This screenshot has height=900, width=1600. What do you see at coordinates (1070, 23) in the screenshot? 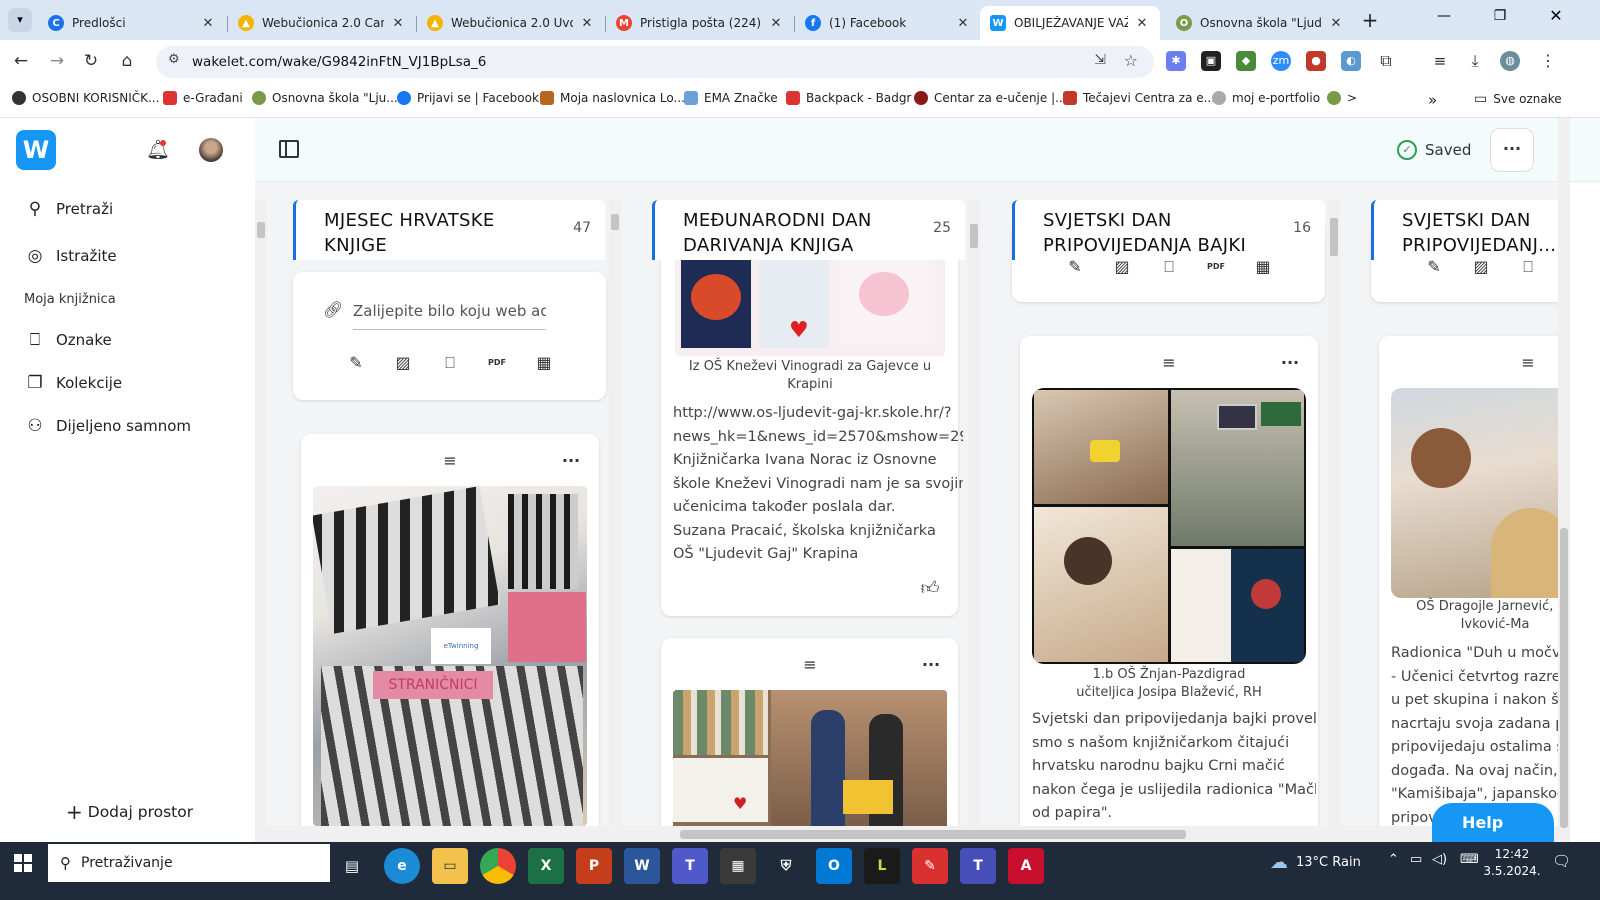
I see `tab-obiljezavanje: WOBILJEŽAVANJE VAŽNI✕` at bounding box center [1070, 23].